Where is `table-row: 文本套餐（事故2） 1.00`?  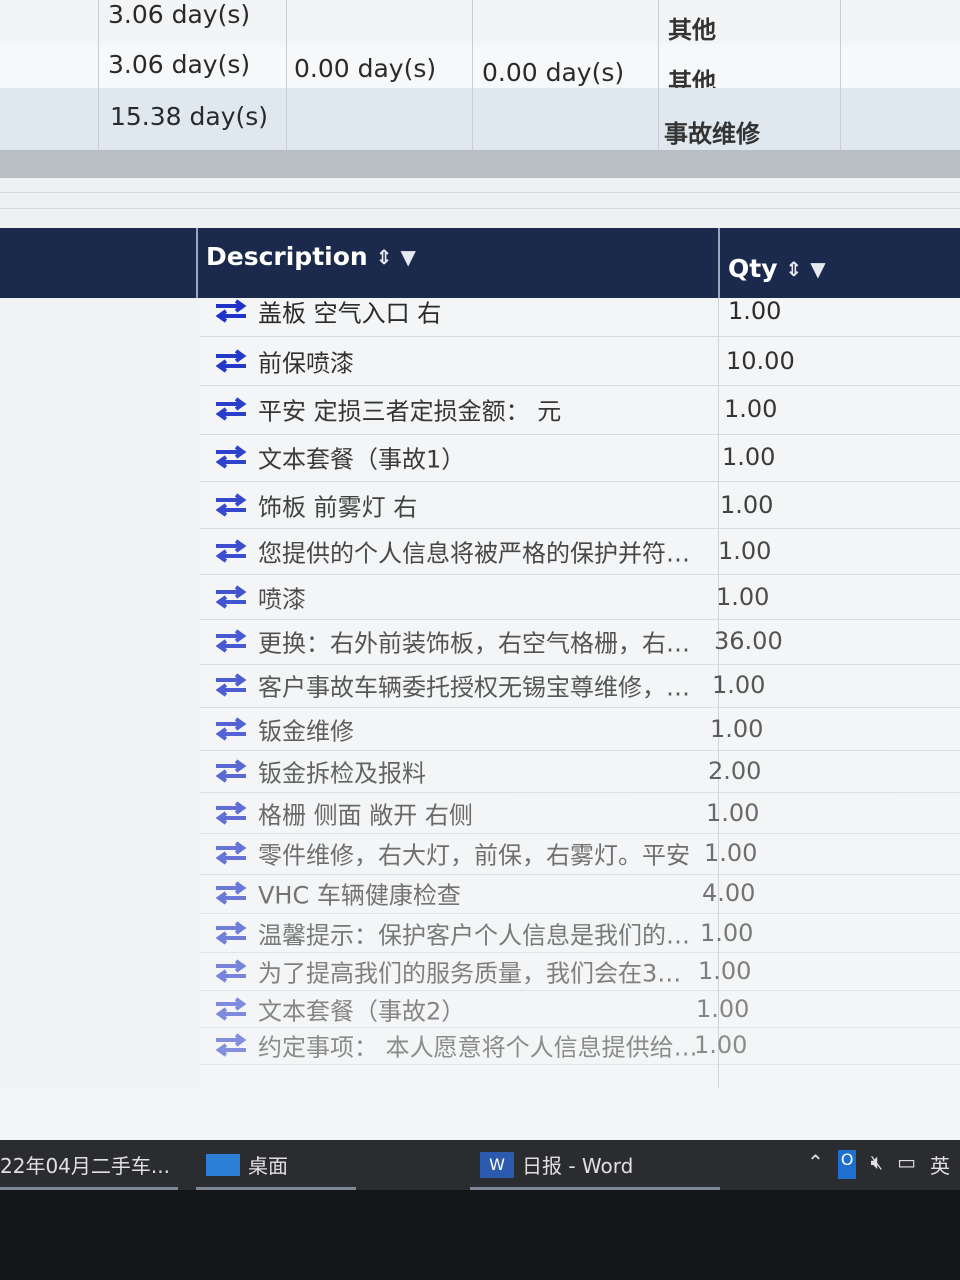
table-row: 文本套餐（事故2） 1.00 is located at coordinates (580, 1009).